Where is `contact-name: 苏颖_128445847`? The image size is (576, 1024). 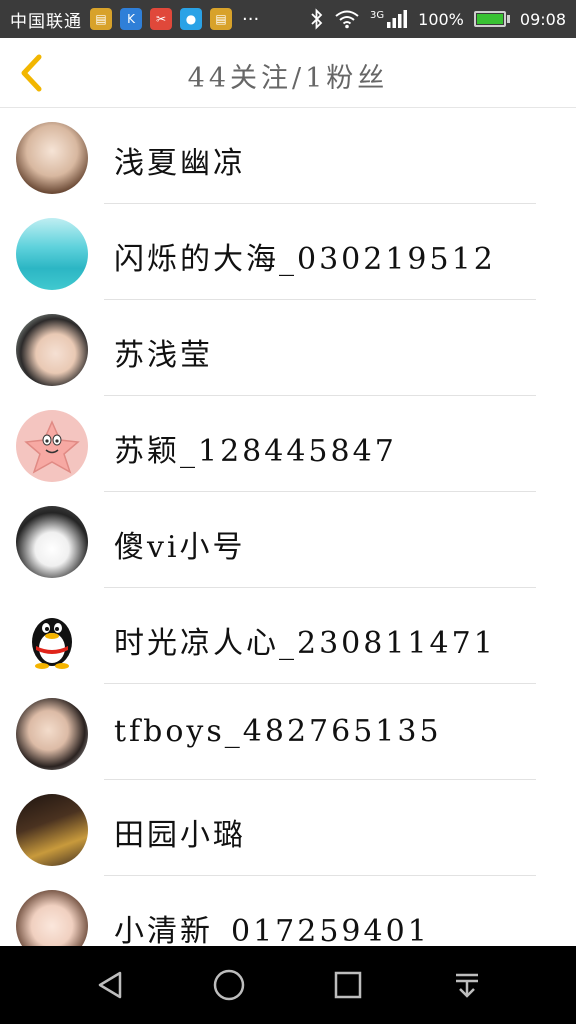 contact-name: 苏颖_128445847 is located at coordinates (255, 451).